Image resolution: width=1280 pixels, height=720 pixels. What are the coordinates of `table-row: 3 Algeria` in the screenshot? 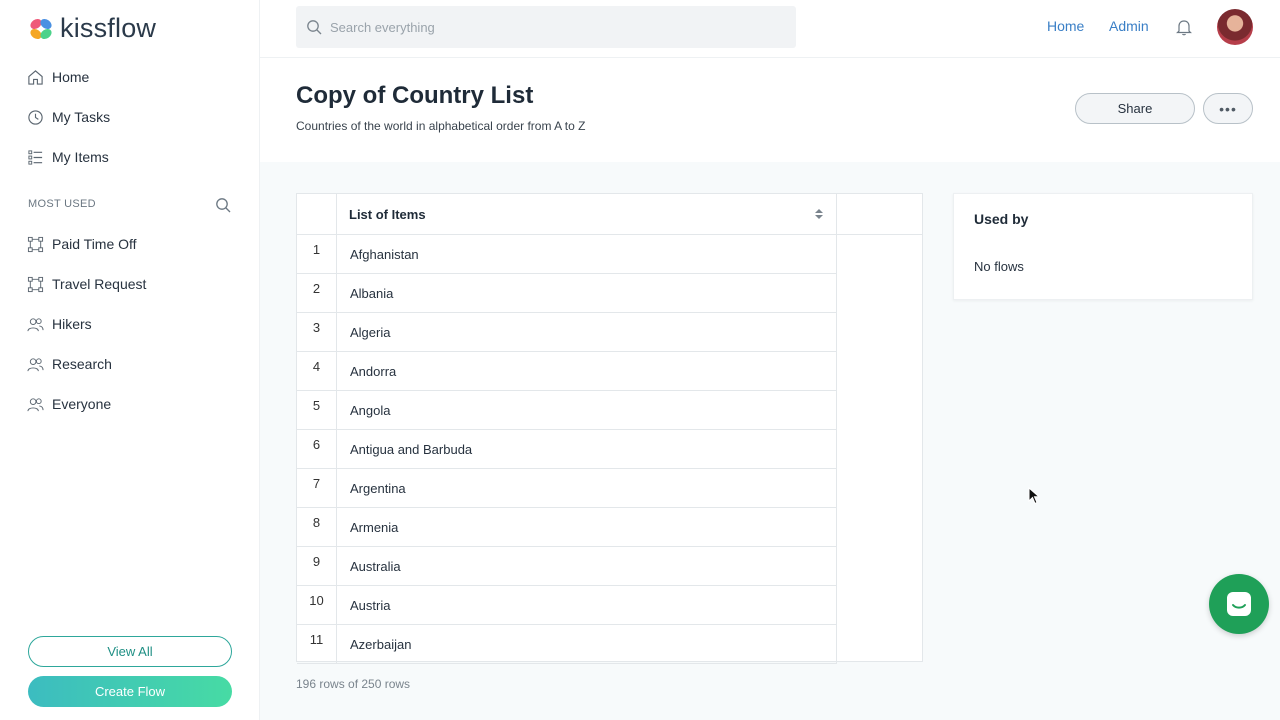 It's located at (567, 332).